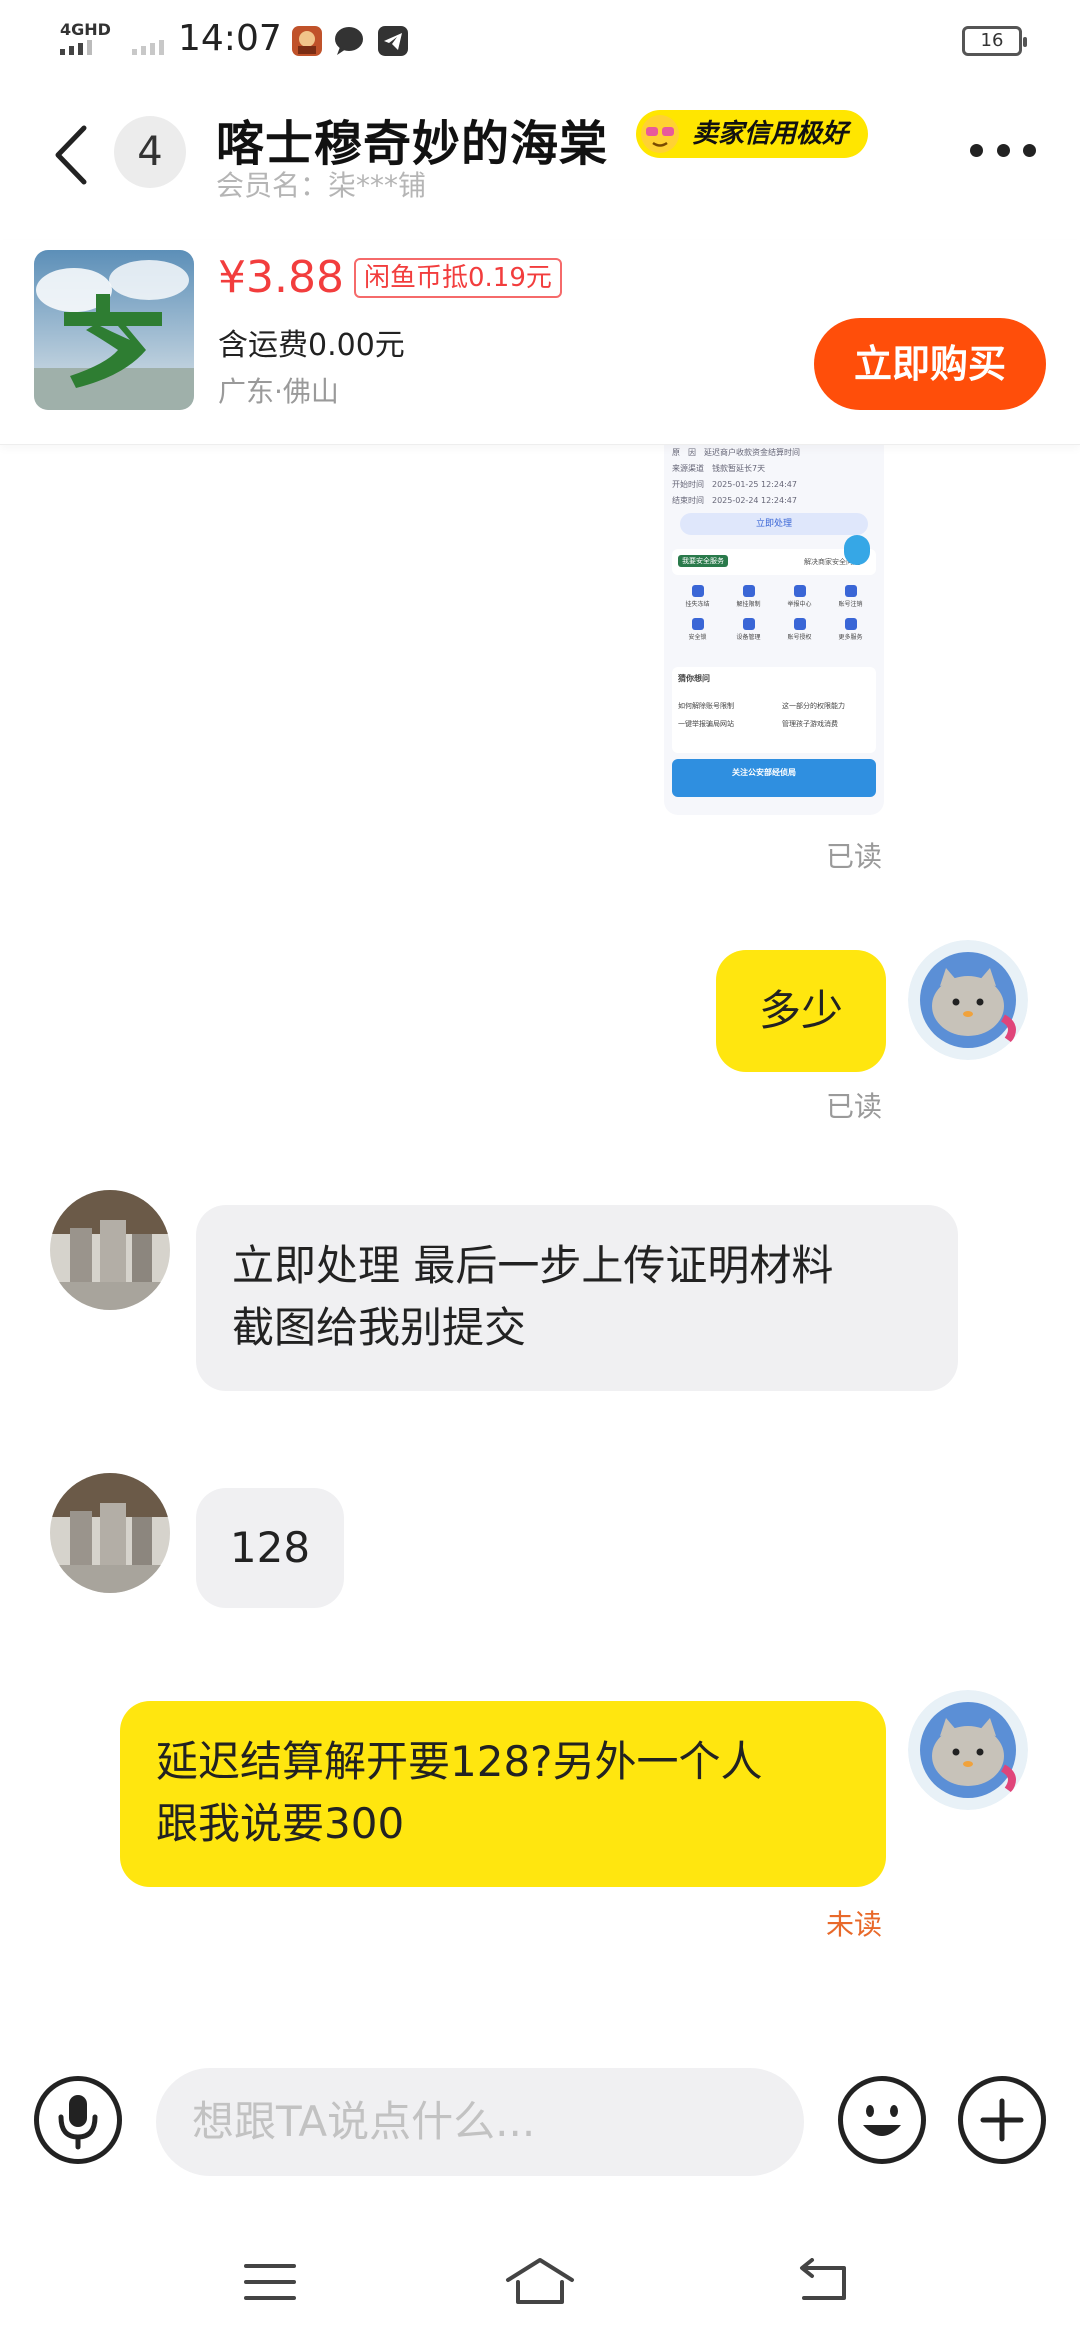 The image size is (1080, 2340). Describe the element at coordinates (85, 29) in the screenshot. I see `network-type: 4GHD` at that location.